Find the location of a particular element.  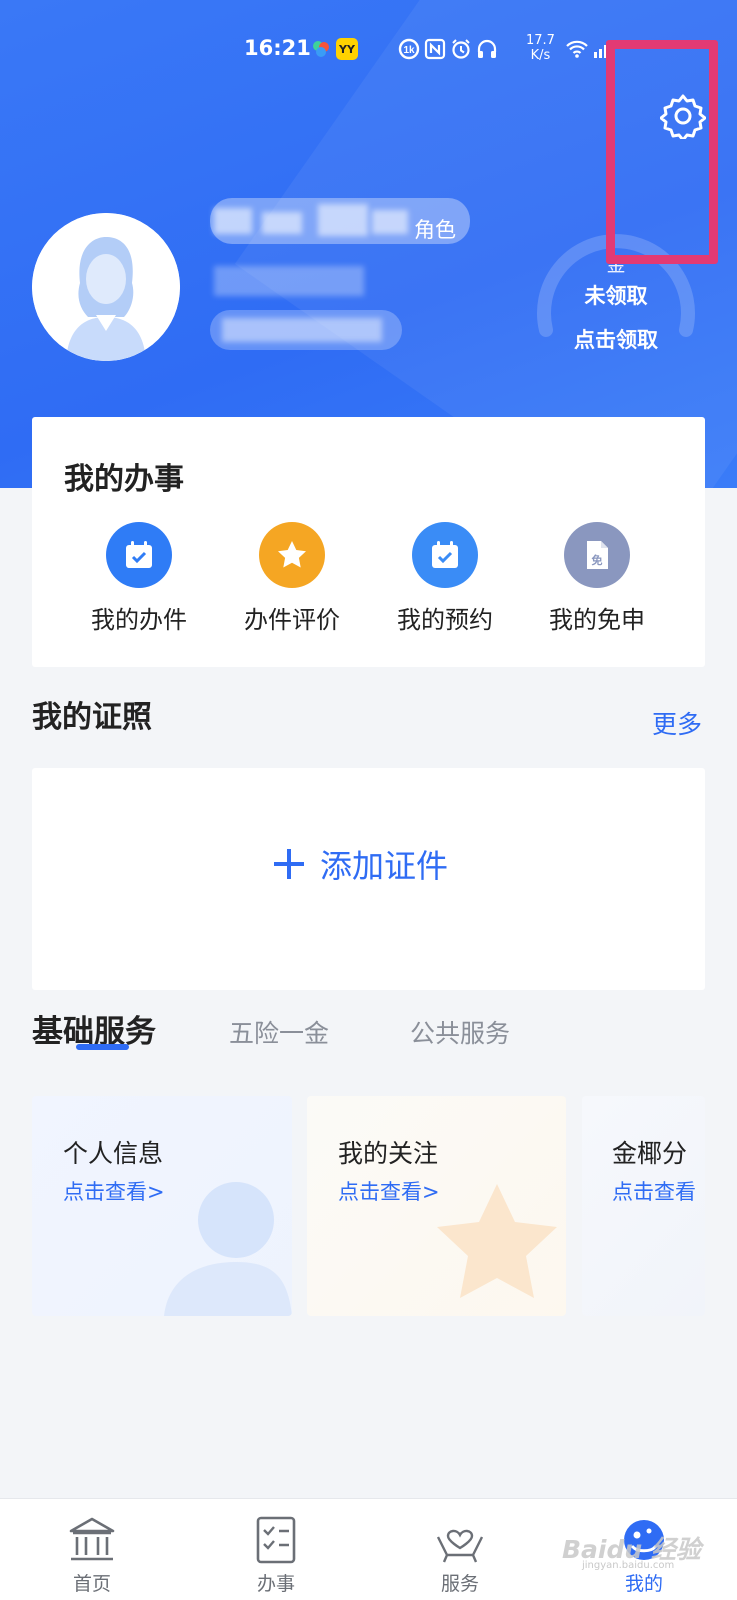

service-card-personal-info: 个人信息 点击查看> is located at coordinates (162, 1206).